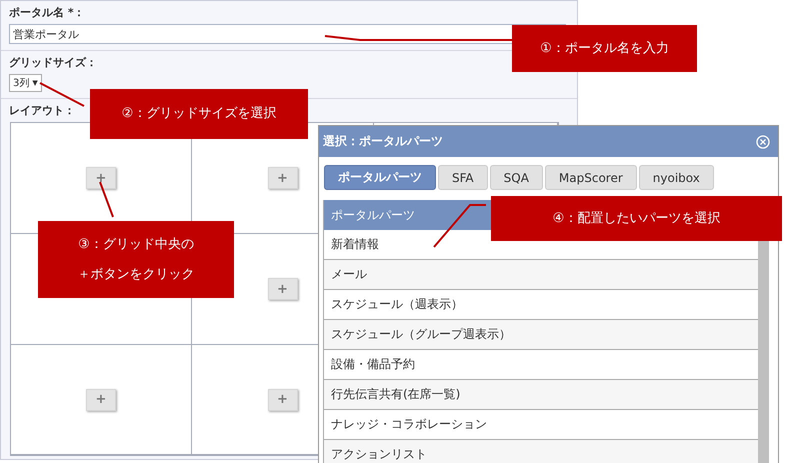 The width and height of the screenshot is (810, 463). I want to click on dialog-title: 選択：ポータルパーツ, so click(383, 141).